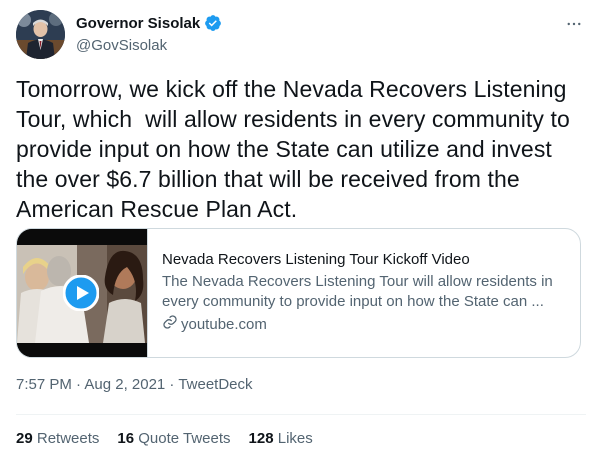 This screenshot has width=602, height=459. I want to click on author-name-row: Governor Sisolak, so click(149, 23).